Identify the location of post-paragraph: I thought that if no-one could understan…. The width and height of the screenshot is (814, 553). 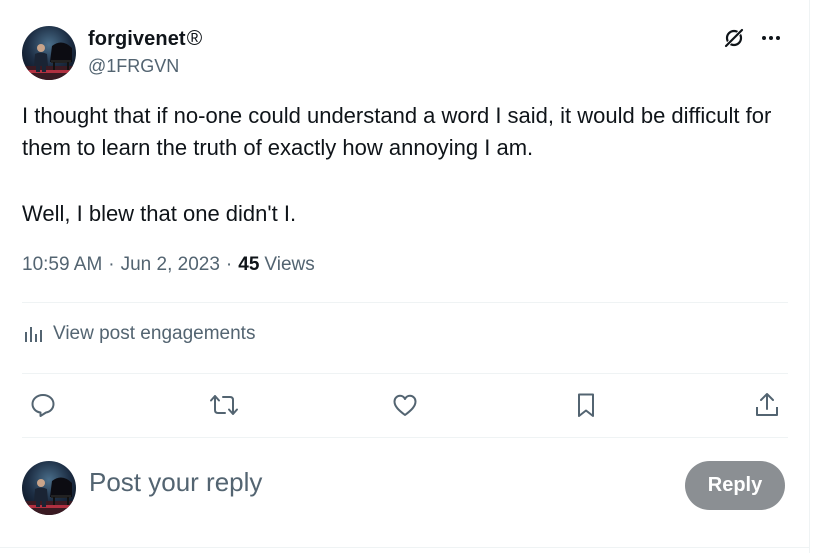
(397, 131).